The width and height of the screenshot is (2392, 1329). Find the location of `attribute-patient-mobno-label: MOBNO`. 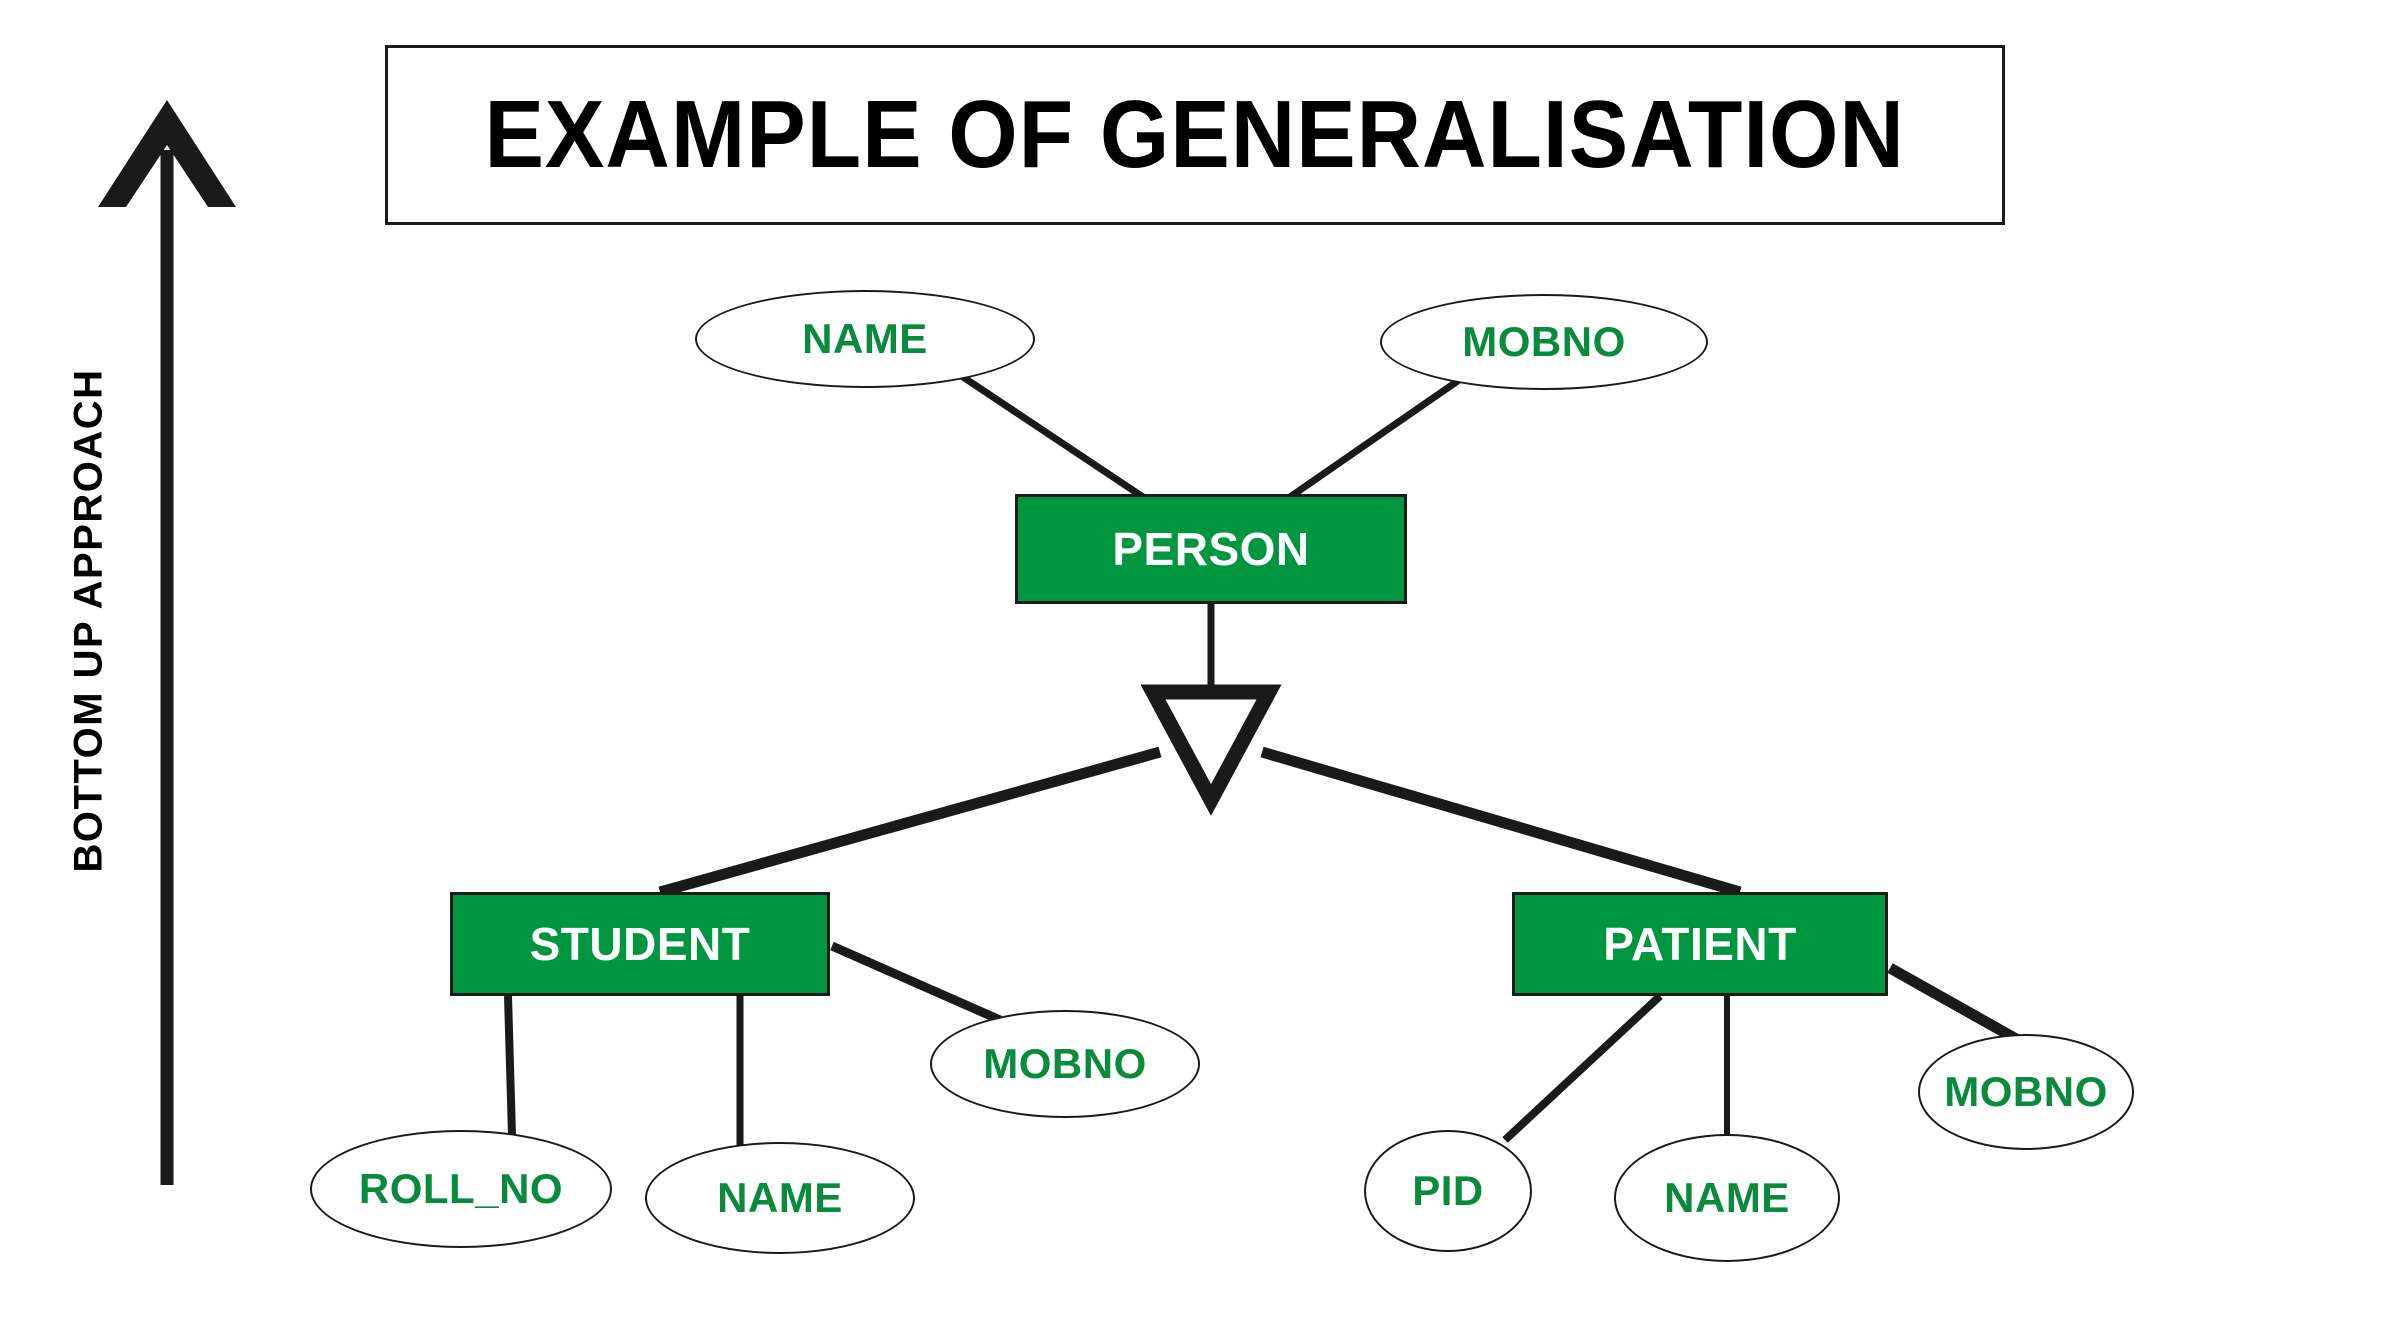

attribute-patient-mobno-label: MOBNO is located at coordinates (2026, 1091).